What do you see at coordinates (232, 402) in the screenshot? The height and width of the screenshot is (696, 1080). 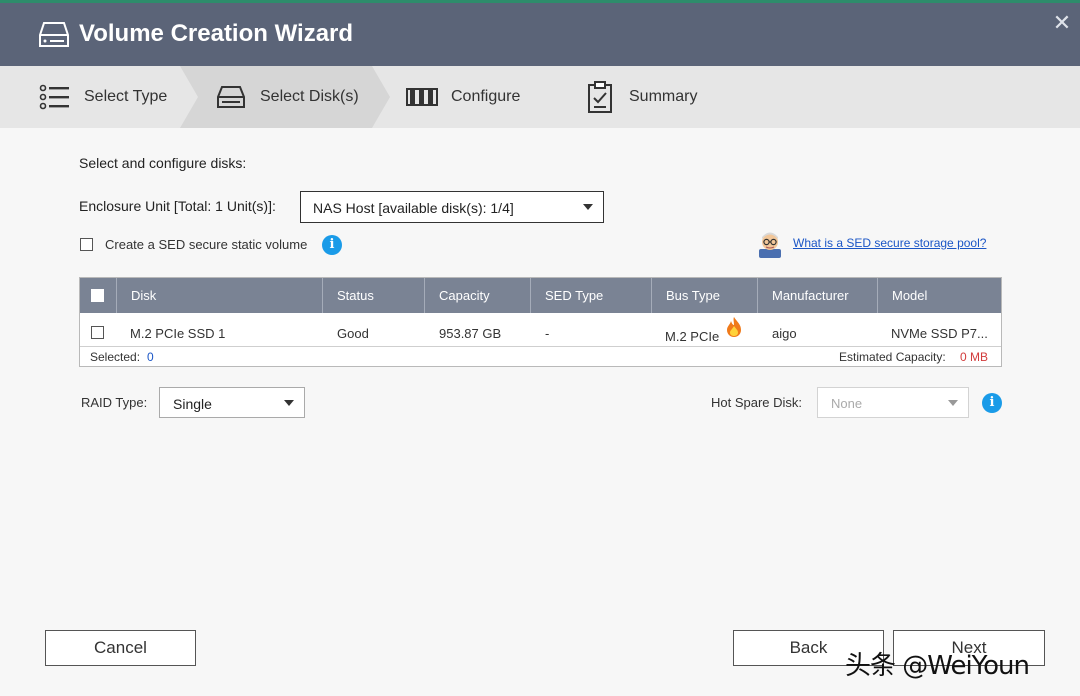 I see `raid-type-select: Single` at bounding box center [232, 402].